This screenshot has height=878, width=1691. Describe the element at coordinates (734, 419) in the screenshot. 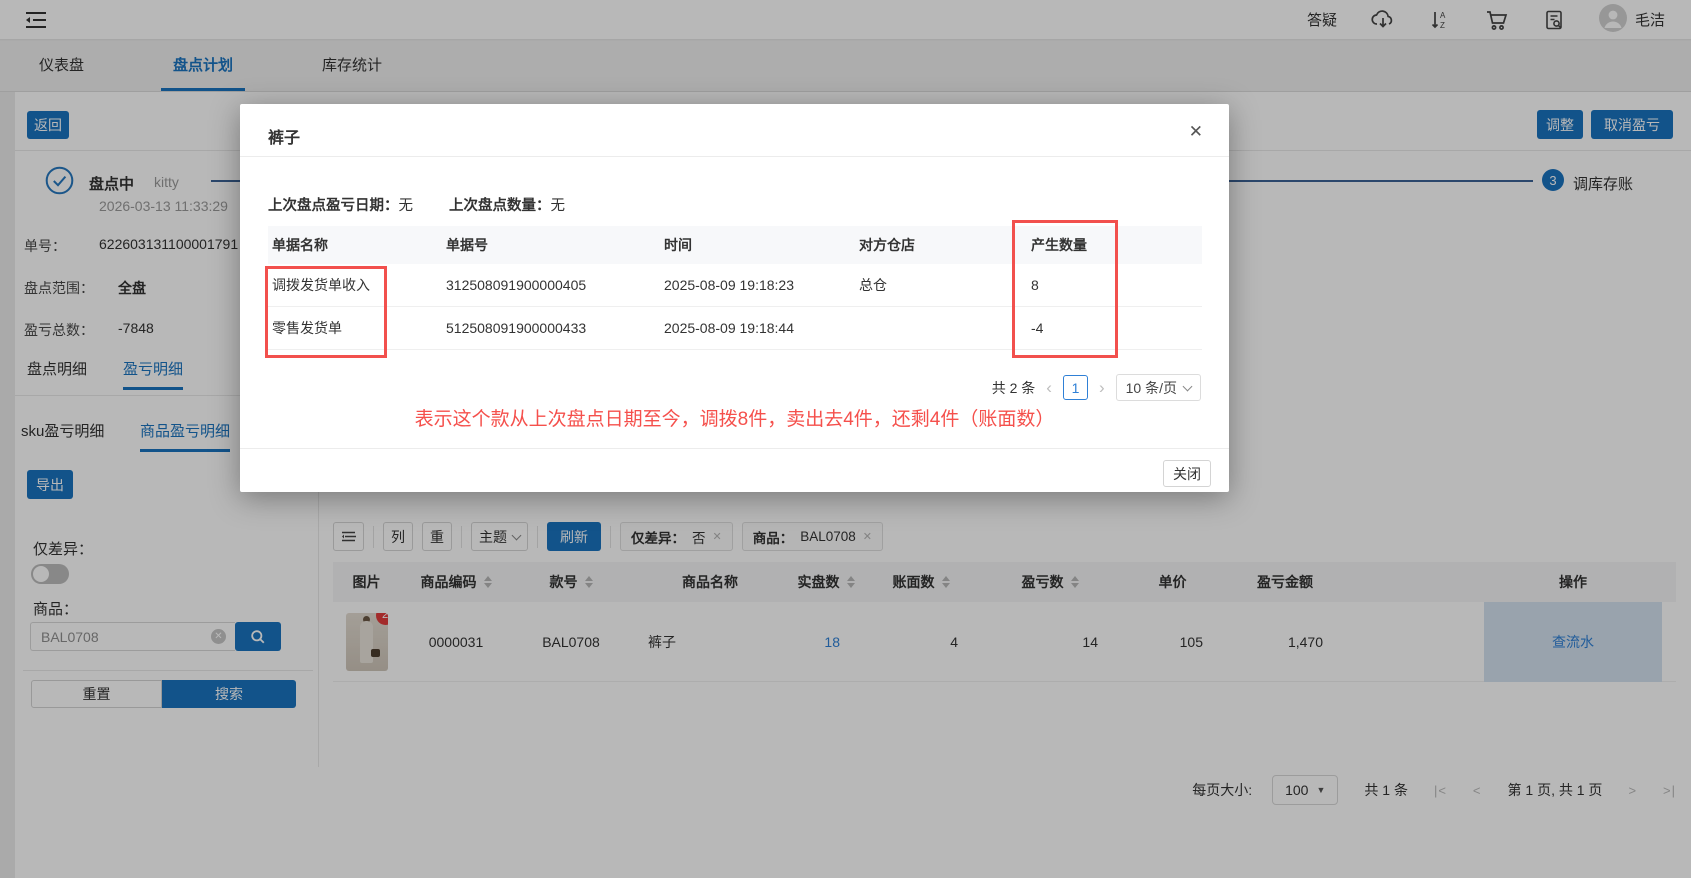

I see `annotation-text: 表示这个款从上次盘点日期至今，调拨8件，卖出去4件，还剩4件（账面数）` at that location.